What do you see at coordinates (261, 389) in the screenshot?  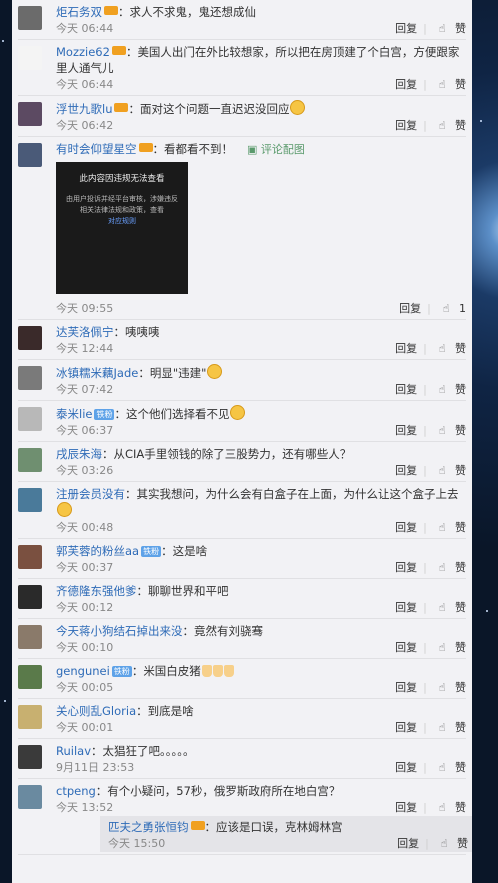 I see `comment-meta: 今天 07:42 回复 | ☝ 赞` at bounding box center [261, 389].